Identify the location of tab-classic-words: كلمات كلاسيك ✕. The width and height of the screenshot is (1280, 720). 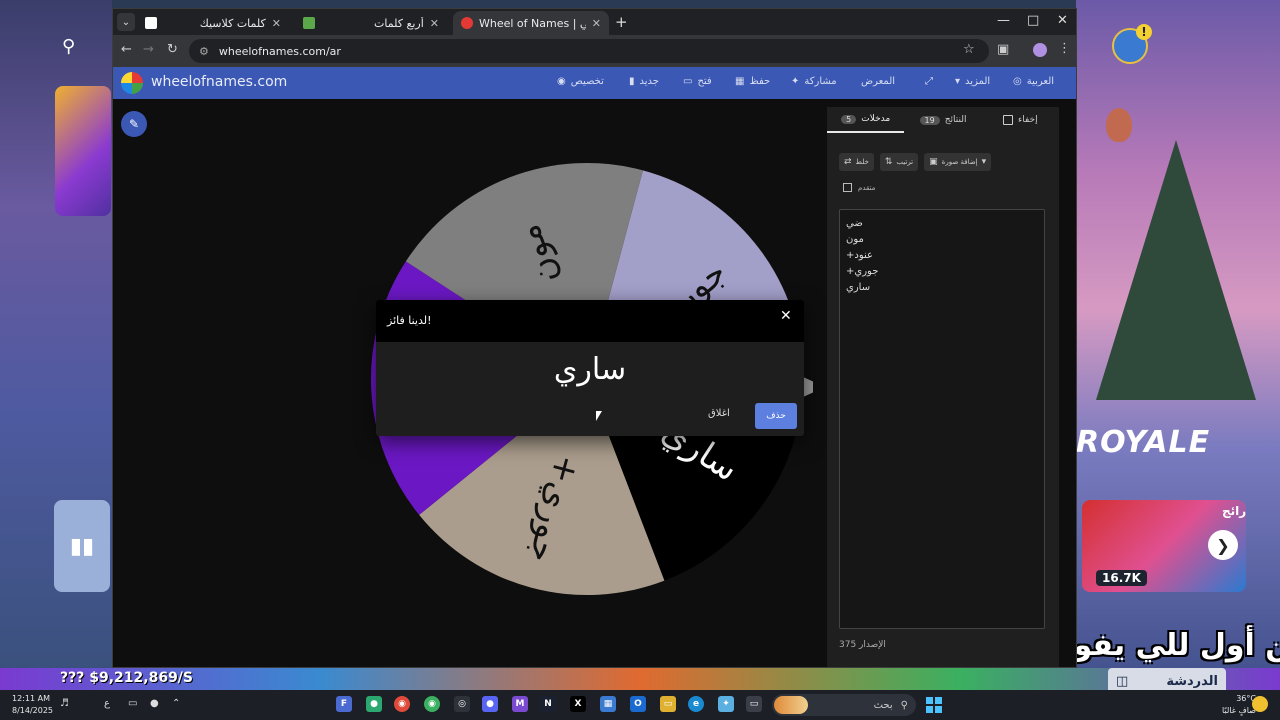
(213, 23).